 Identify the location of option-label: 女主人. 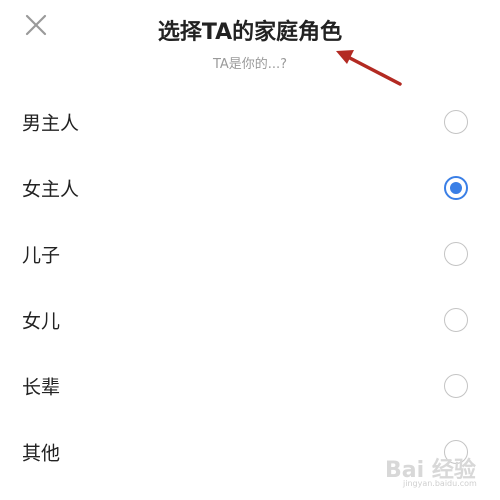
(51, 189).